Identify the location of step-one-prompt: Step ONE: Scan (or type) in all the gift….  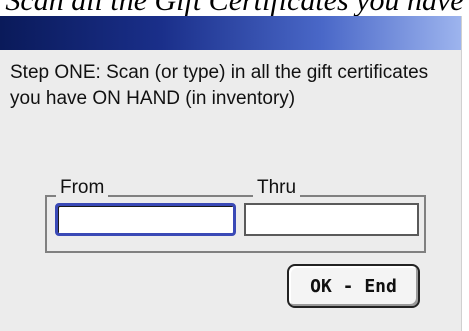
(219, 85).